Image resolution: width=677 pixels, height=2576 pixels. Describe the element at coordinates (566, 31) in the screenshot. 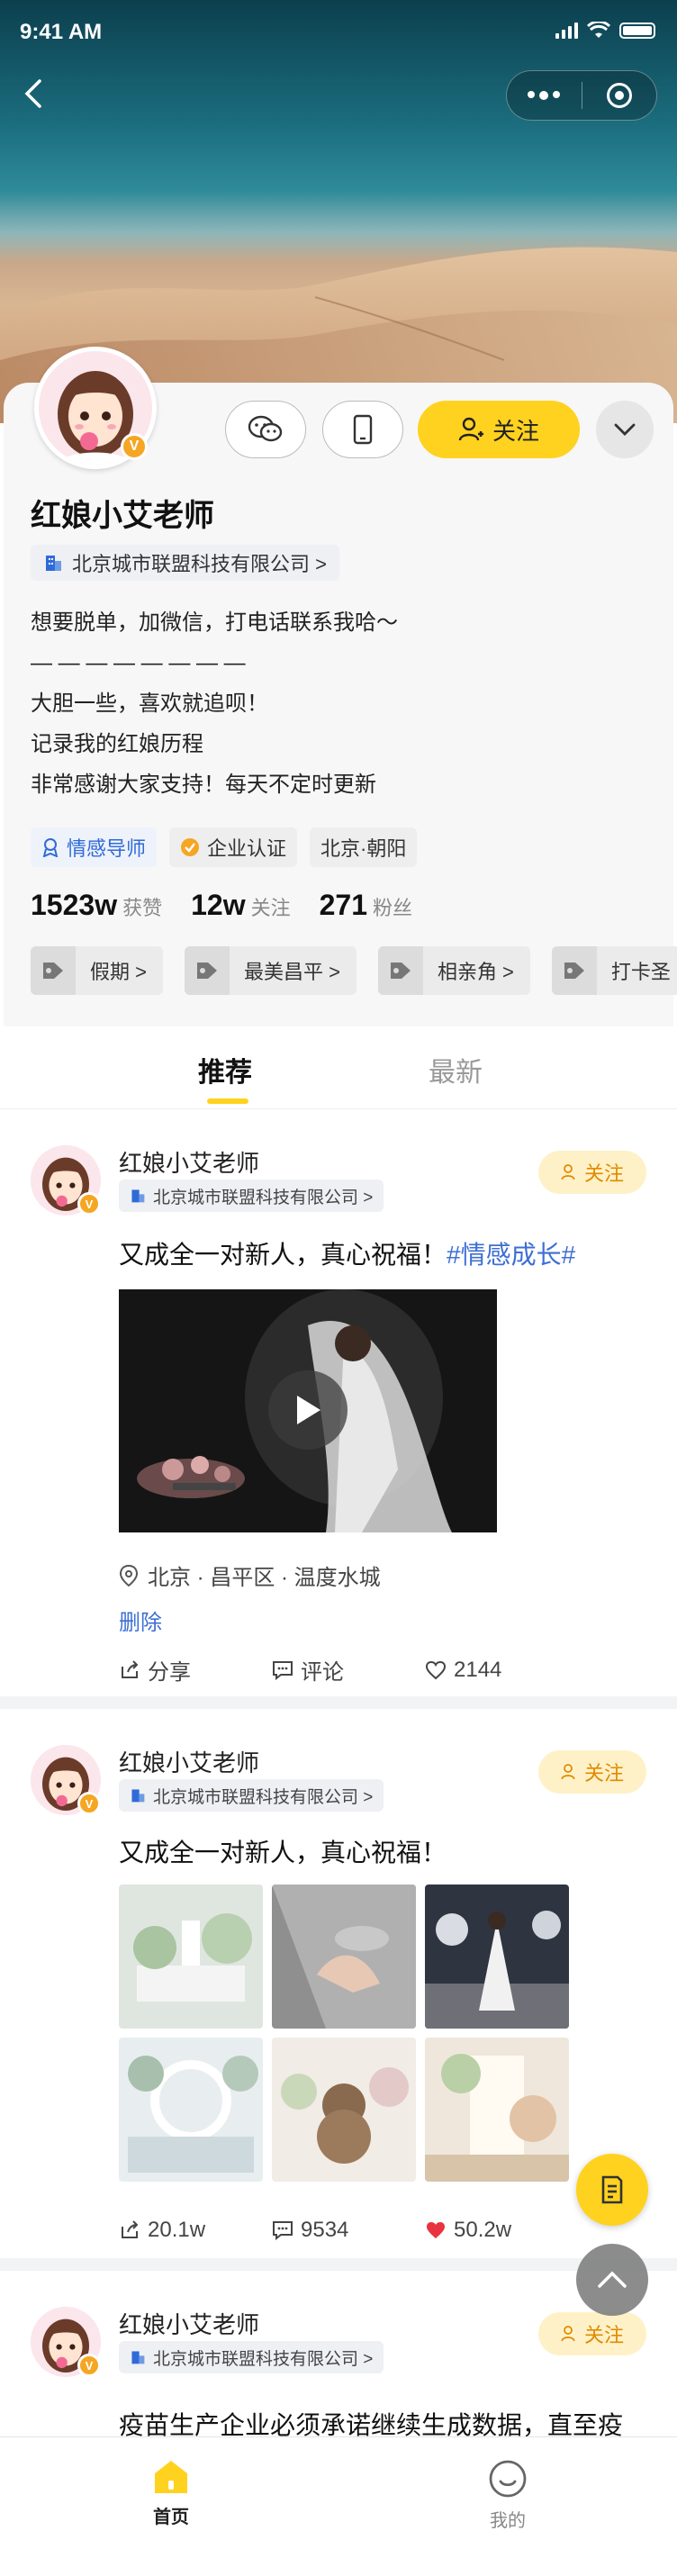

I see `signal-icon` at that location.